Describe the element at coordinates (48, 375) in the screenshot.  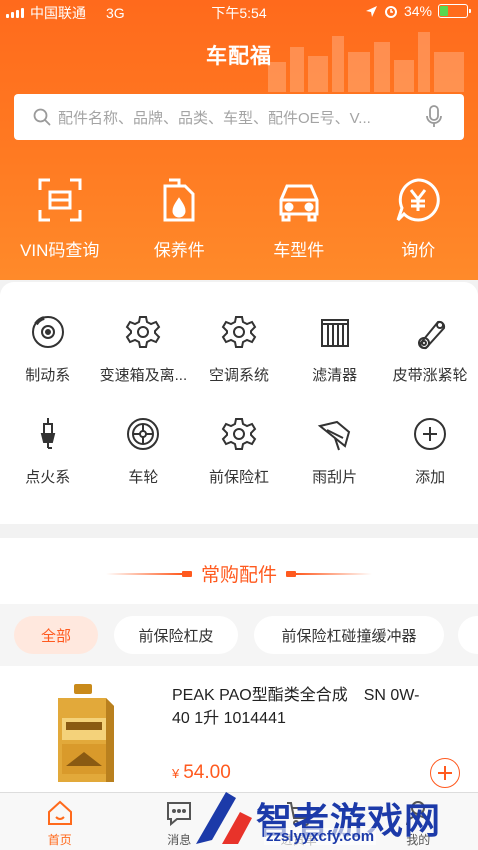
I see `category-label: 制动系` at that location.